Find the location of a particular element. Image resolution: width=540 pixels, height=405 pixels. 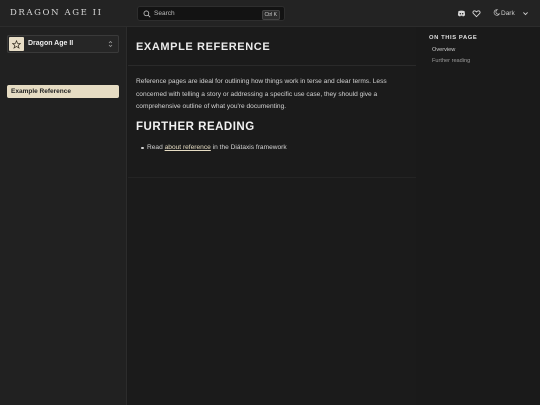

bullet-dot is located at coordinates (142, 147).